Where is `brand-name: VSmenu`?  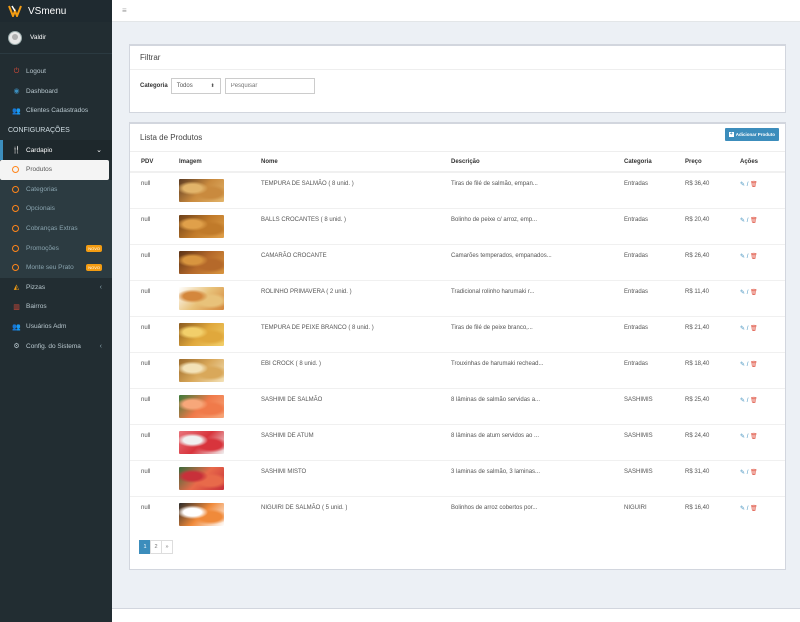
brand-name: VSmenu is located at coordinates (47, 11).